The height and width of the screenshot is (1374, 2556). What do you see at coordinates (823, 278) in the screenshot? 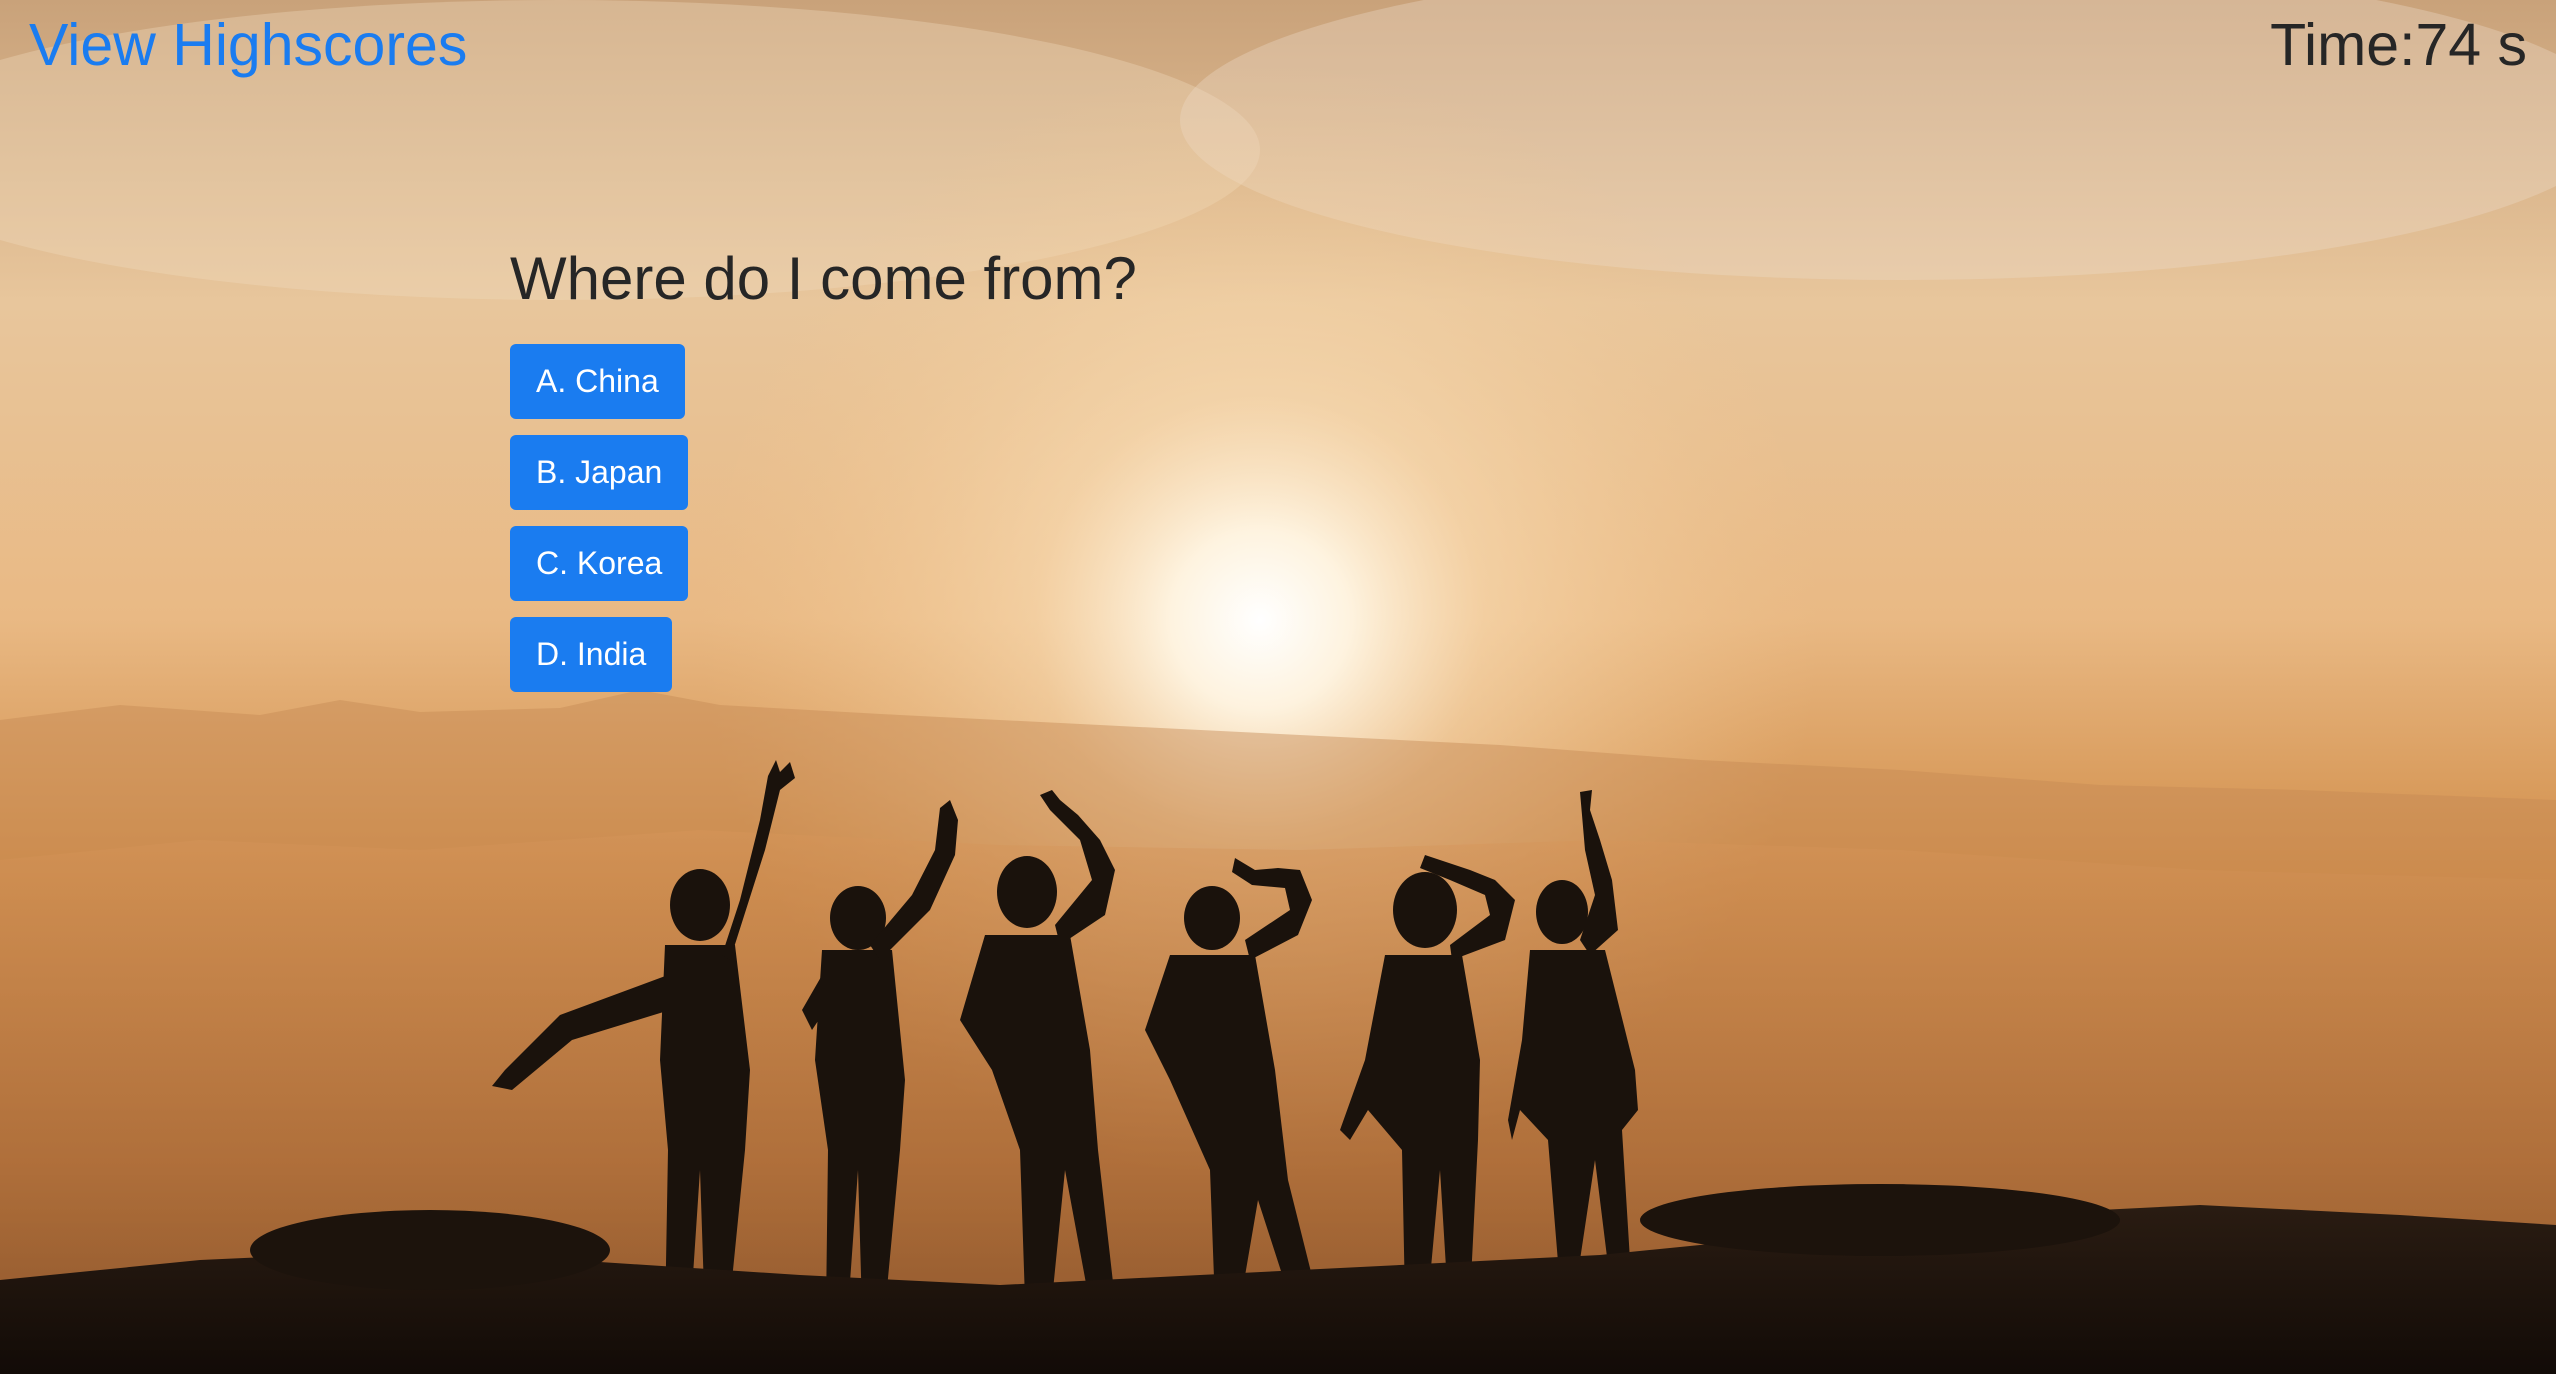
I see `question-text: Where do I come from?` at bounding box center [823, 278].